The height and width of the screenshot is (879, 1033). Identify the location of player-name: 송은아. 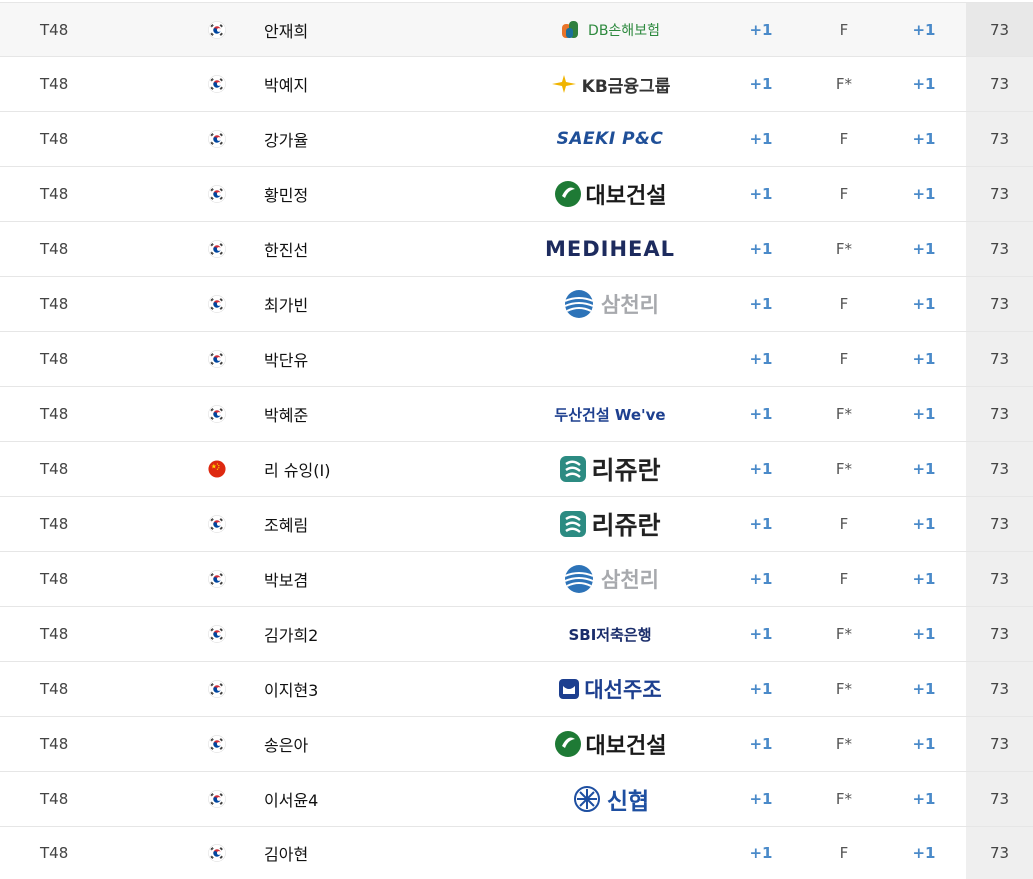
(394, 744).